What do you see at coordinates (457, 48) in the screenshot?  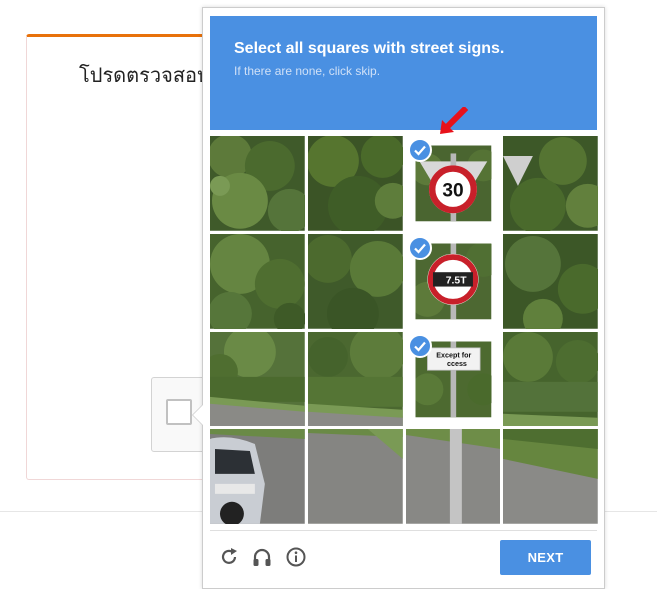 I see `instruction-target: street signs.` at bounding box center [457, 48].